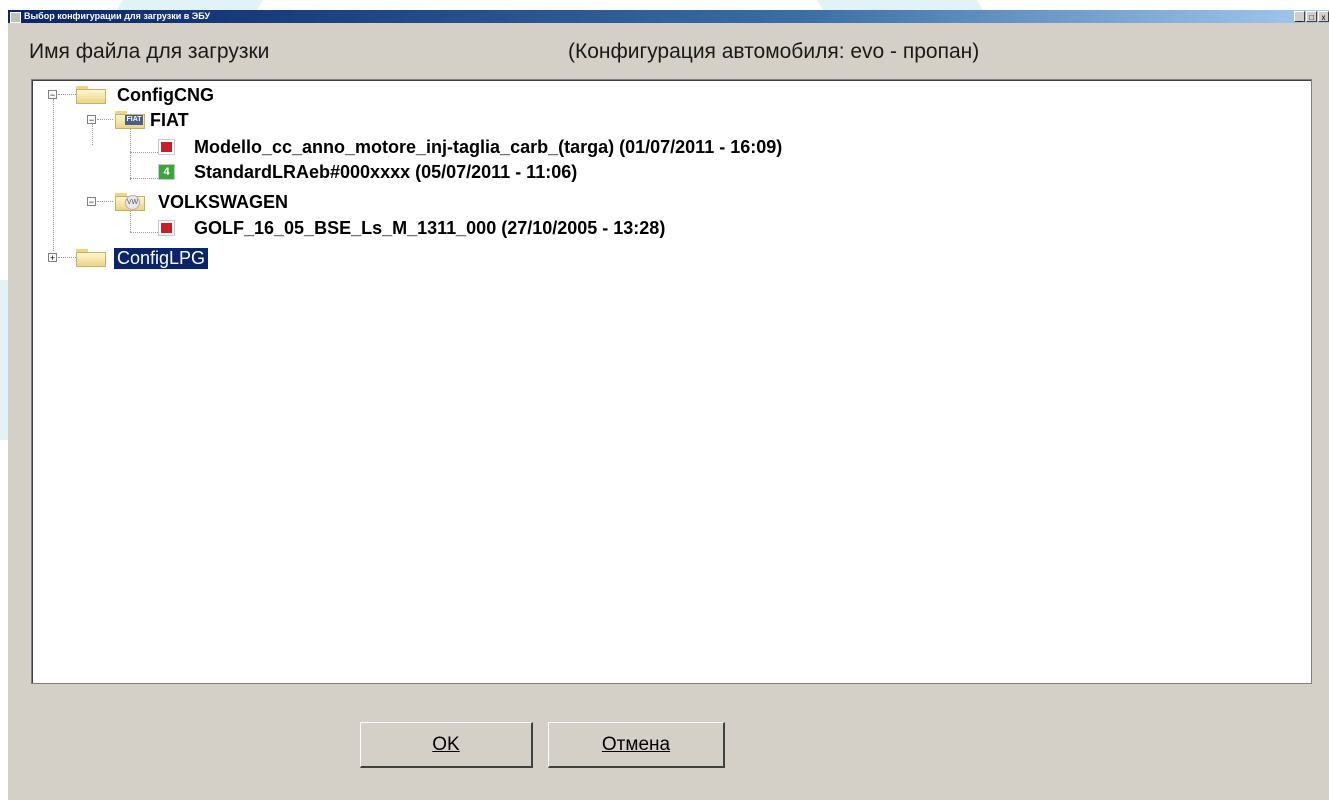  Describe the element at coordinates (117, 16) in the screenshot. I see `window-title: Выбор конфигурации для загрузки в ЭБУ` at that location.